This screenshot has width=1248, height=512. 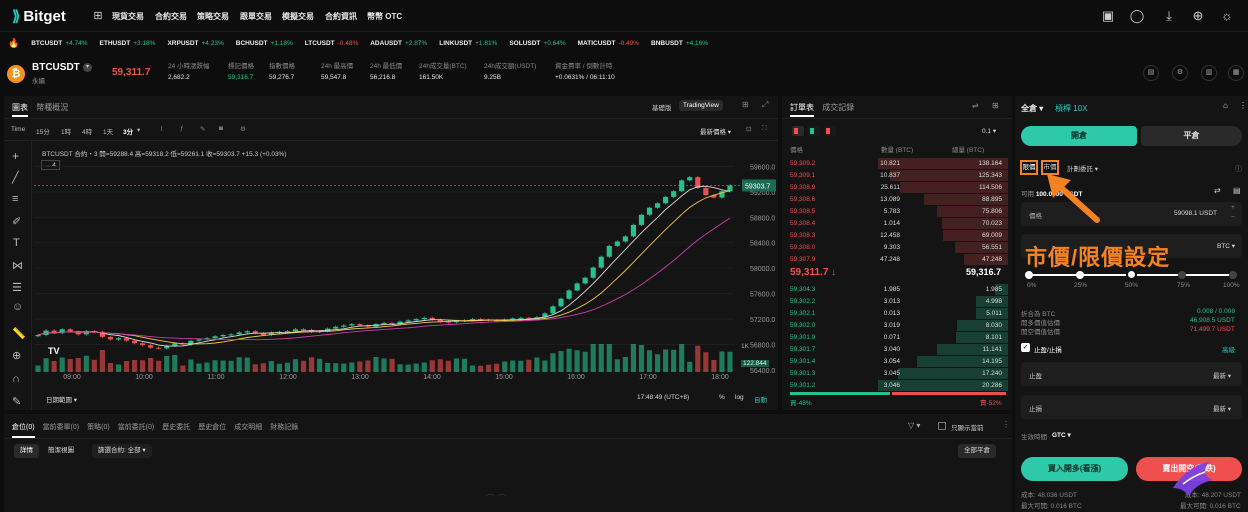 What do you see at coordinates (701, 105) in the screenshot?
I see `mode-tradingview: TradingView` at bounding box center [701, 105].